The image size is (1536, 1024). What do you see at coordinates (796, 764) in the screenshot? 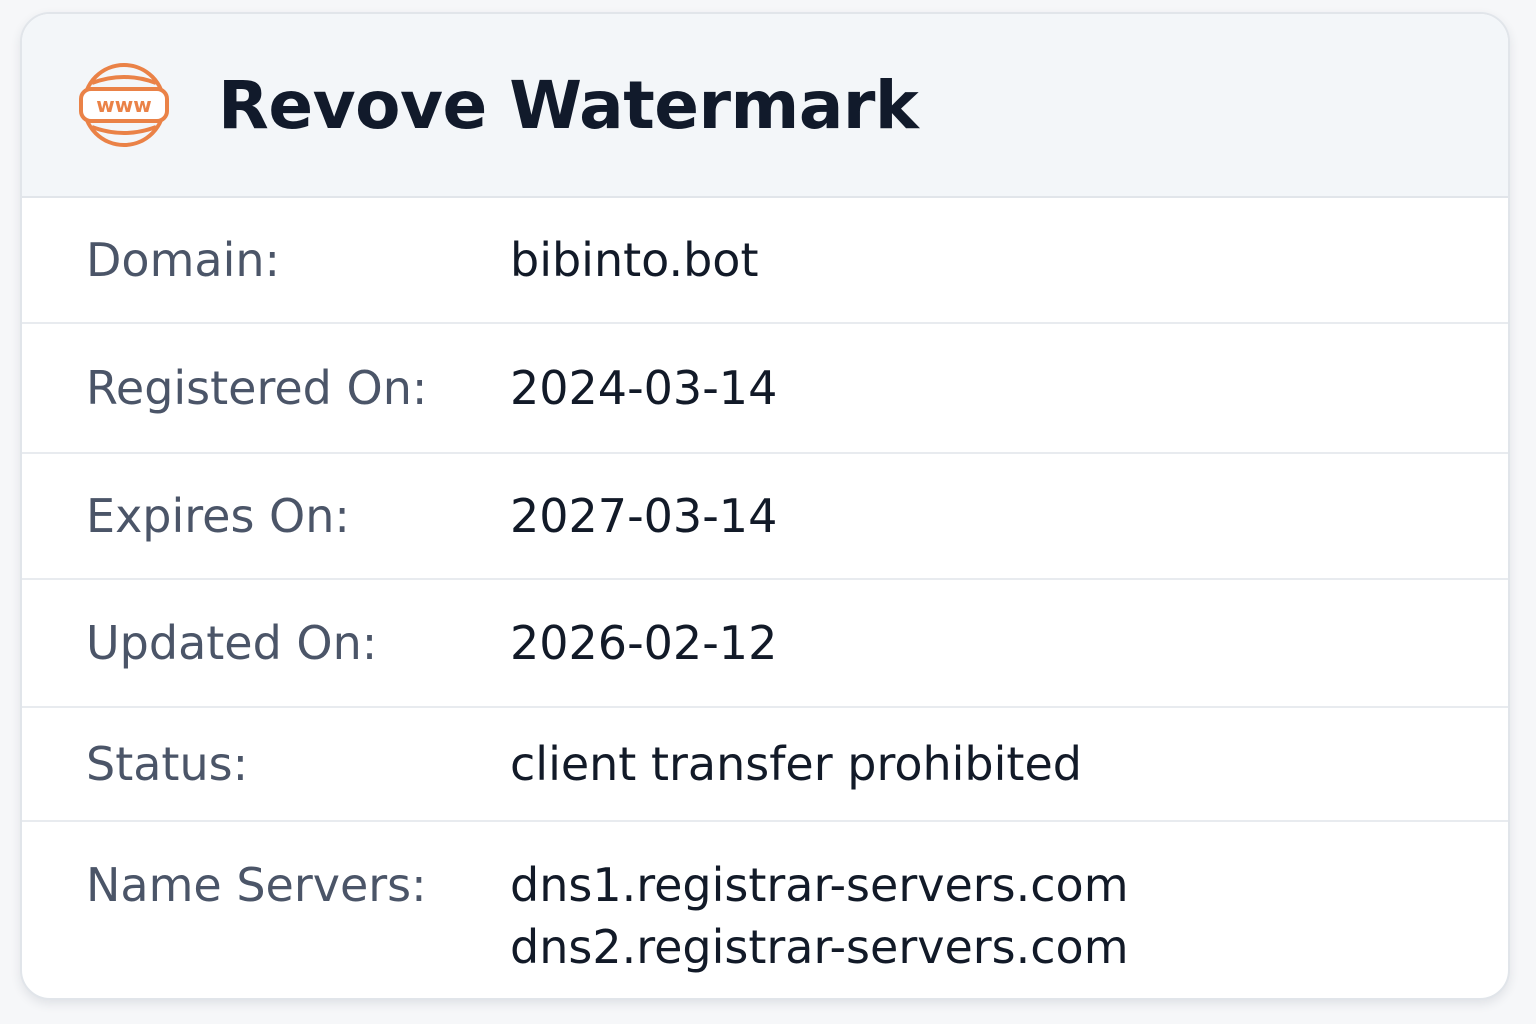
I see `status-value: client transfer prohibited` at bounding box center [796, 764].